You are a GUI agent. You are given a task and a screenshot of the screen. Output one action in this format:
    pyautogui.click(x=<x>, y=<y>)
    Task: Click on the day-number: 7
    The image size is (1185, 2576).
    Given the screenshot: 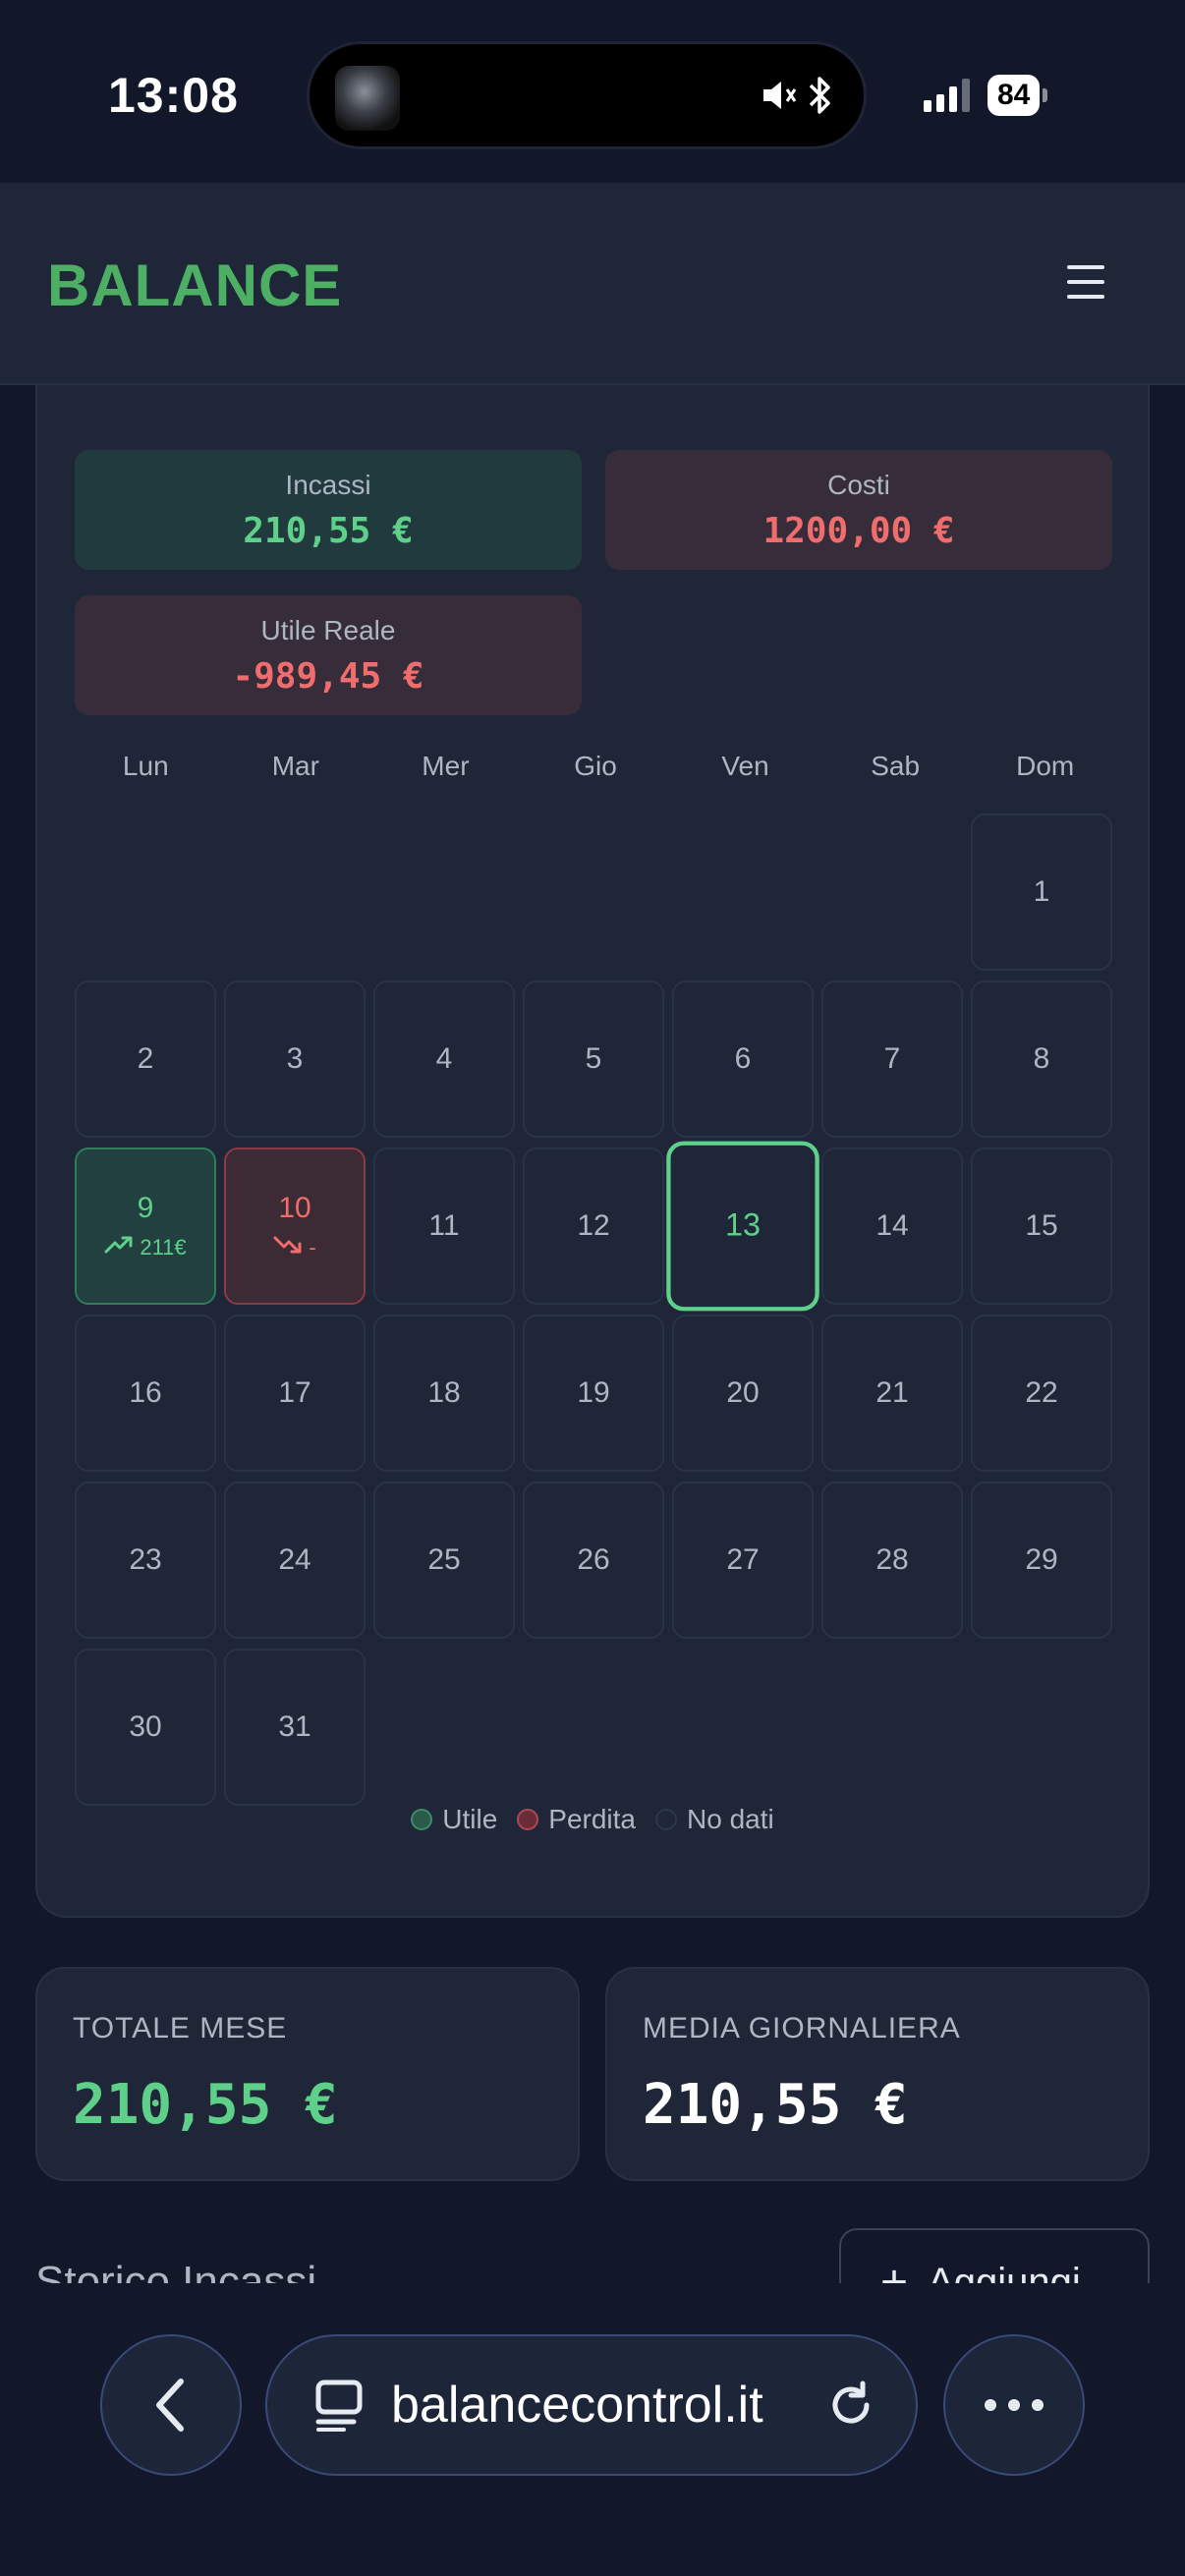 What is the action you would take?
    pyautogui.click(x=892, y=1058)
    